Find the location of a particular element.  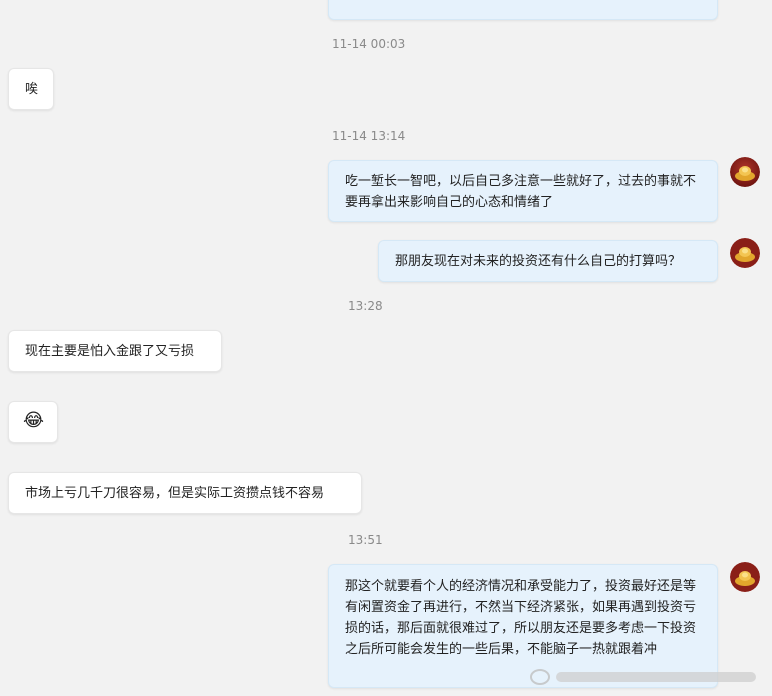

message-text: 唉 is located at coordinates (32, 89).